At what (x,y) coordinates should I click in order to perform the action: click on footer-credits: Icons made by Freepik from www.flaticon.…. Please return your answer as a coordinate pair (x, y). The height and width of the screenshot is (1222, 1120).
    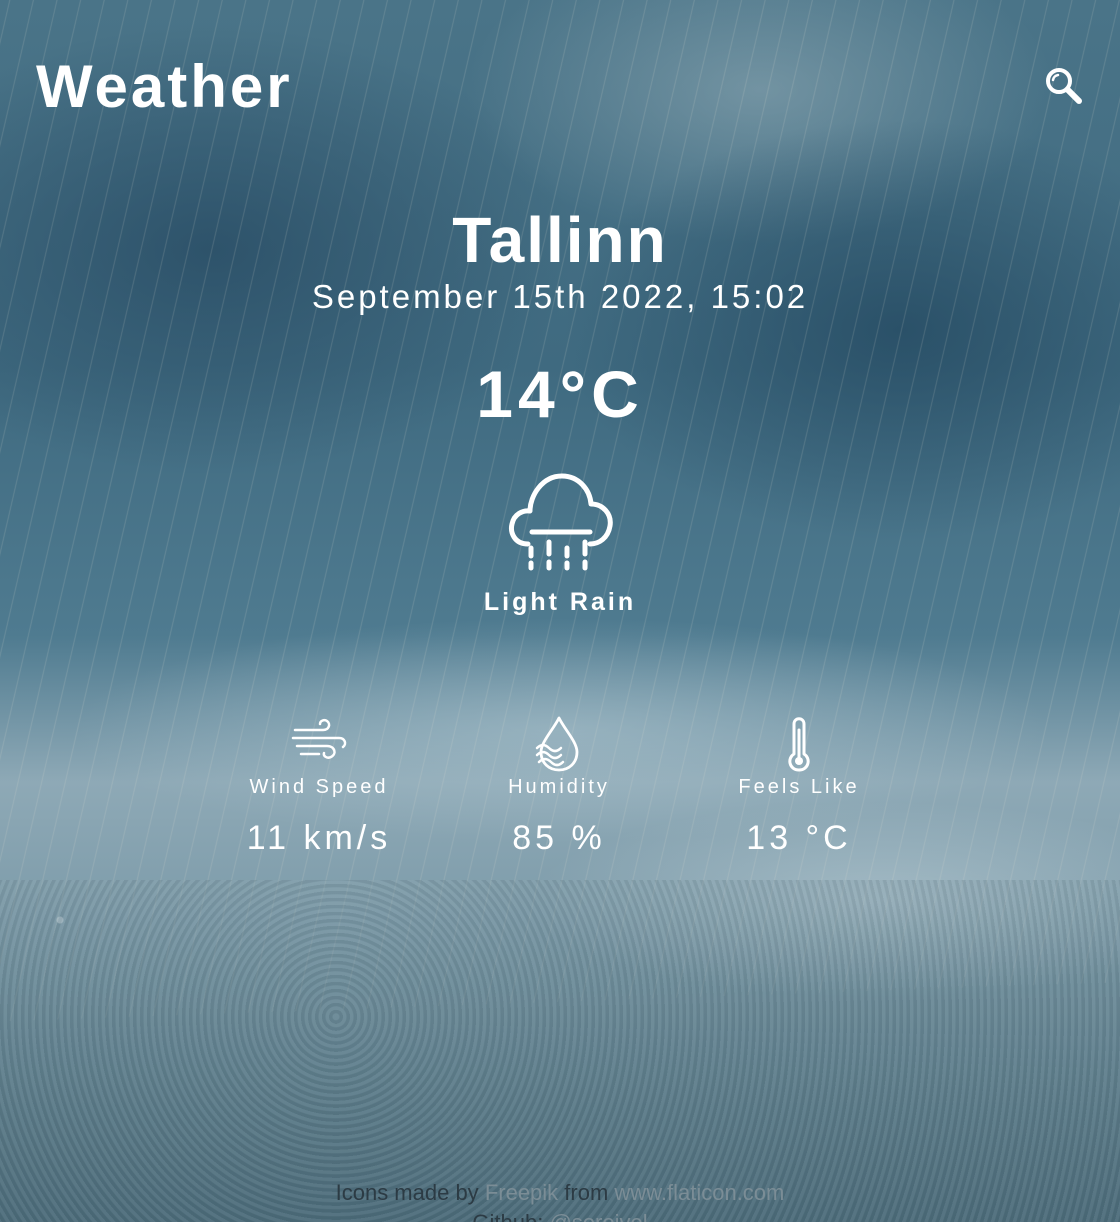
    Looking at the image, I should click on (560, 1200).